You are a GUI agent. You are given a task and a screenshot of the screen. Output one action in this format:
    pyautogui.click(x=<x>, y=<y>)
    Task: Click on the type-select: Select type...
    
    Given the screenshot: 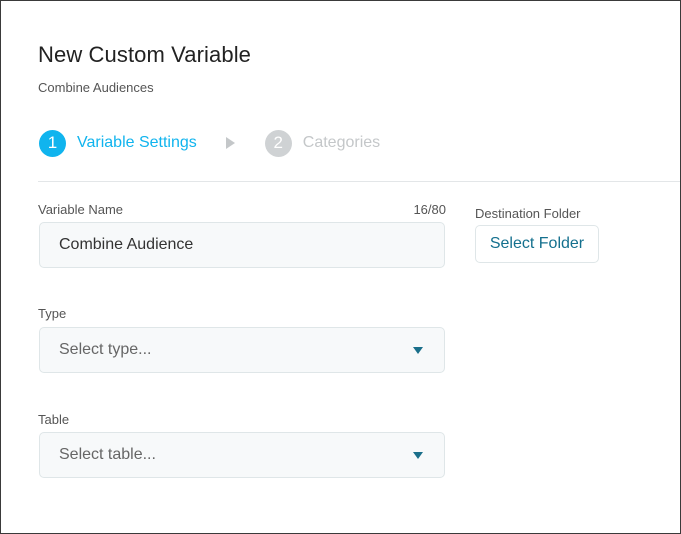 What is the action you would take?
    pyautogui.click(x=242, y=350)
    